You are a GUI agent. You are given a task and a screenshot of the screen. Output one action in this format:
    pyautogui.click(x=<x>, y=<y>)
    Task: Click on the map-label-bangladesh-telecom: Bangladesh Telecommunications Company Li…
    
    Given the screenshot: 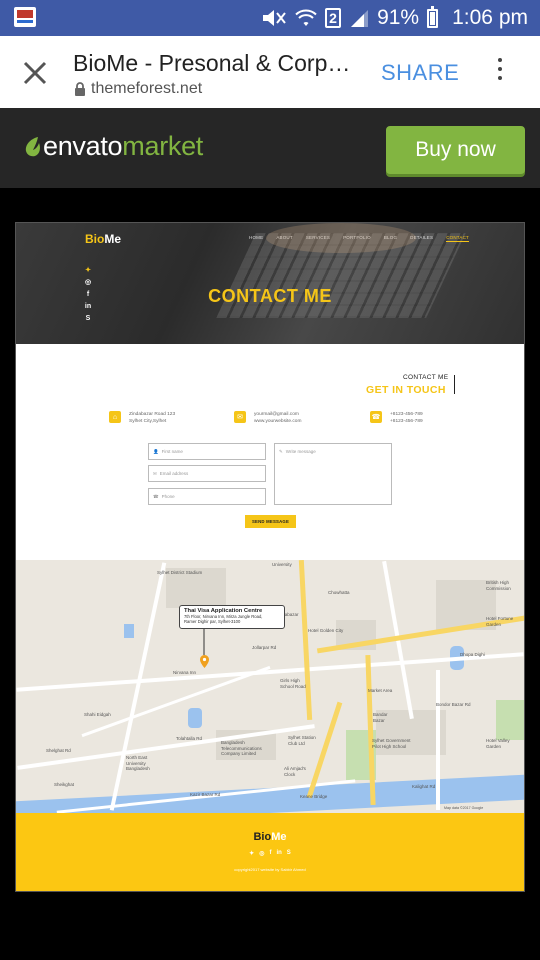 What is the action you would take?
    pyautogui.click(x=241, y=748)
    